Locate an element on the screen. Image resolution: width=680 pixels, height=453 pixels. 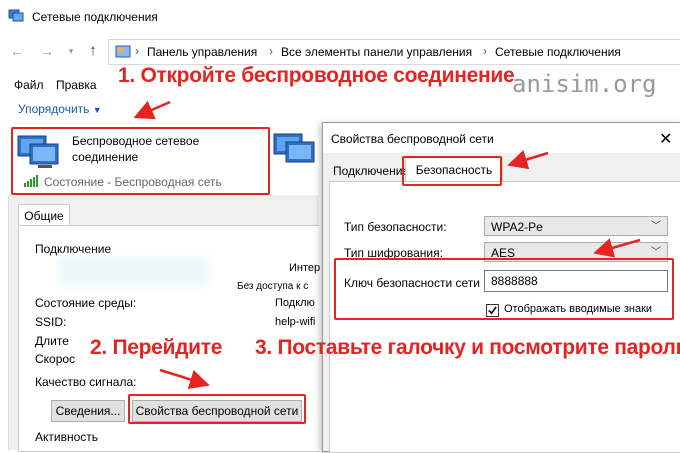
recent-chevron-down-icon: ▾ is located at coordinates (71, 51).